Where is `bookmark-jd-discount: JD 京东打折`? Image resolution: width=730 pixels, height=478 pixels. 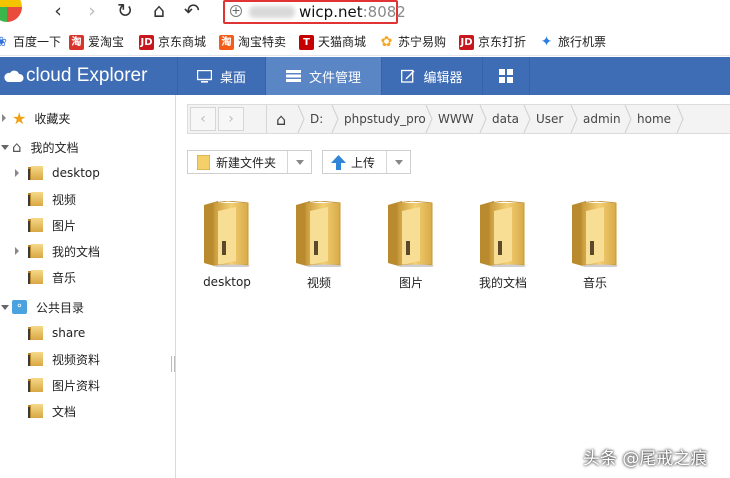
bookmark-jd-discount: JD 京东打折 is located at coordinates (492, 42).